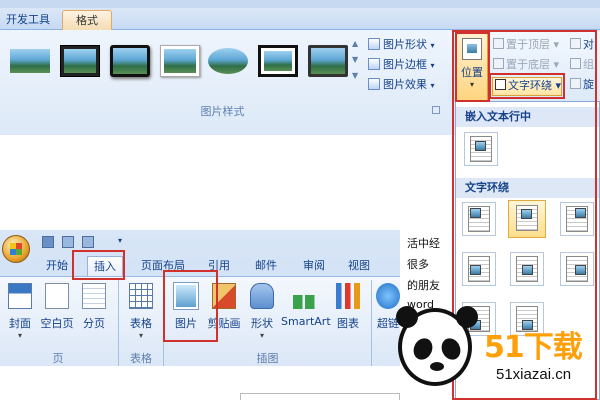 This screenshot has height=400, width=600. Describe the element at coordinates (87, 20) in the screenshot. I see `tab-format: 格式` at that location.